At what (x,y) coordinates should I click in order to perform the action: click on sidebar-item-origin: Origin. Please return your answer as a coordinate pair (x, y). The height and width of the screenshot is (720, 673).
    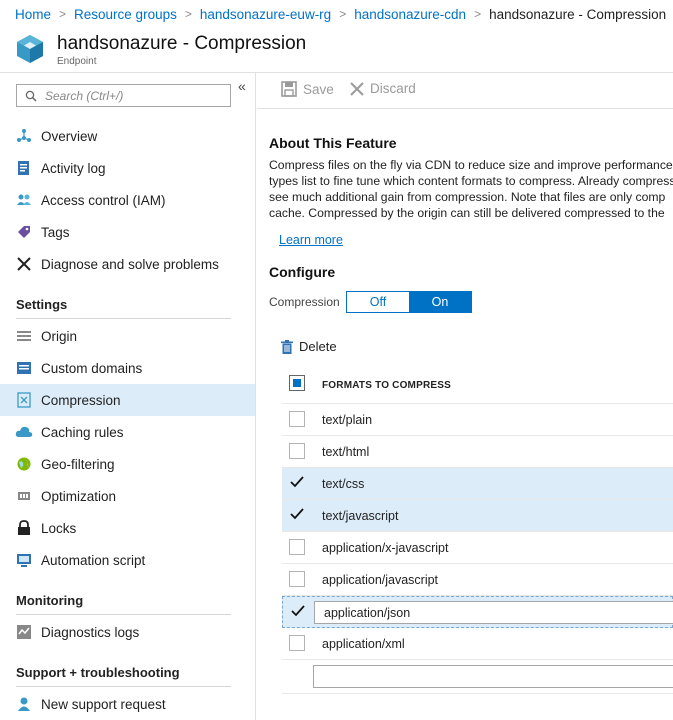
    Looking at the image, I should click on (127, 336).